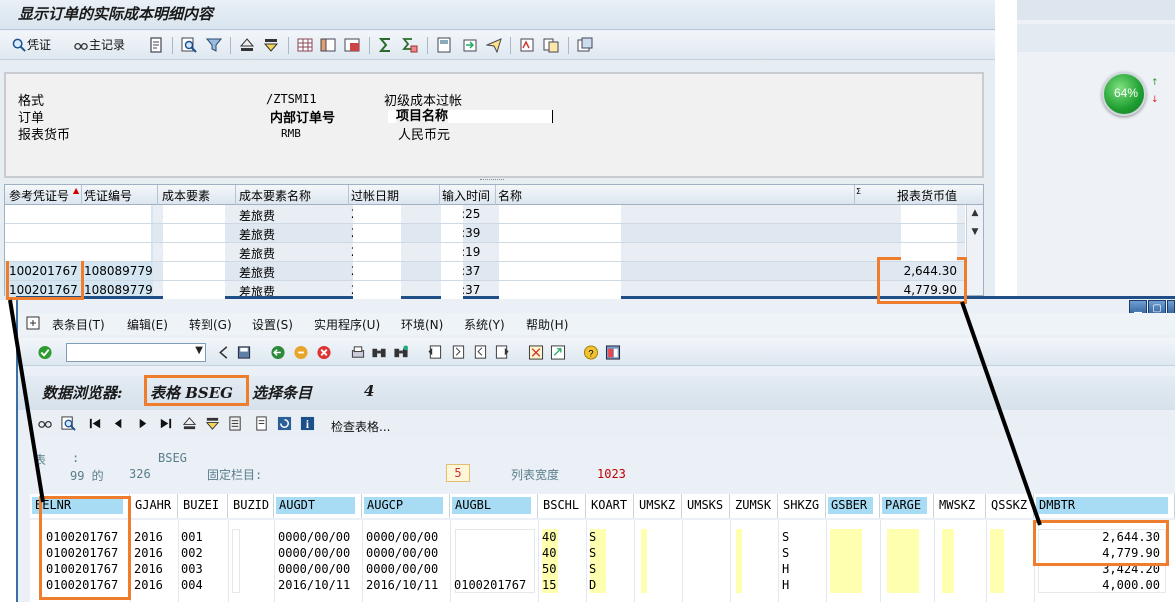 The image size is (1175, 602). I want to click on menu-settings: 设置(S), so click(272, 324).